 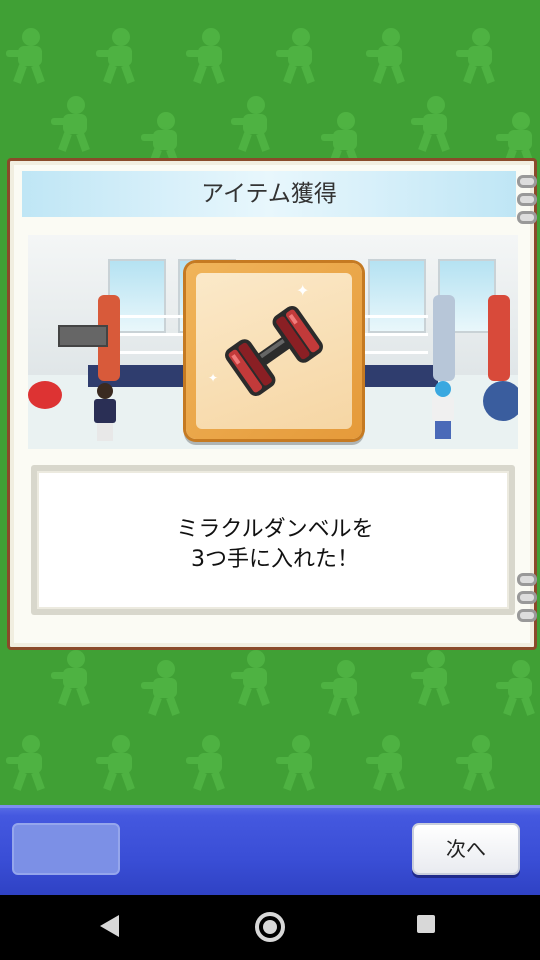 What do you see at coordinates (109, 926) in the screenshot?
I see `back-icon` at bounding box center [109, 926].